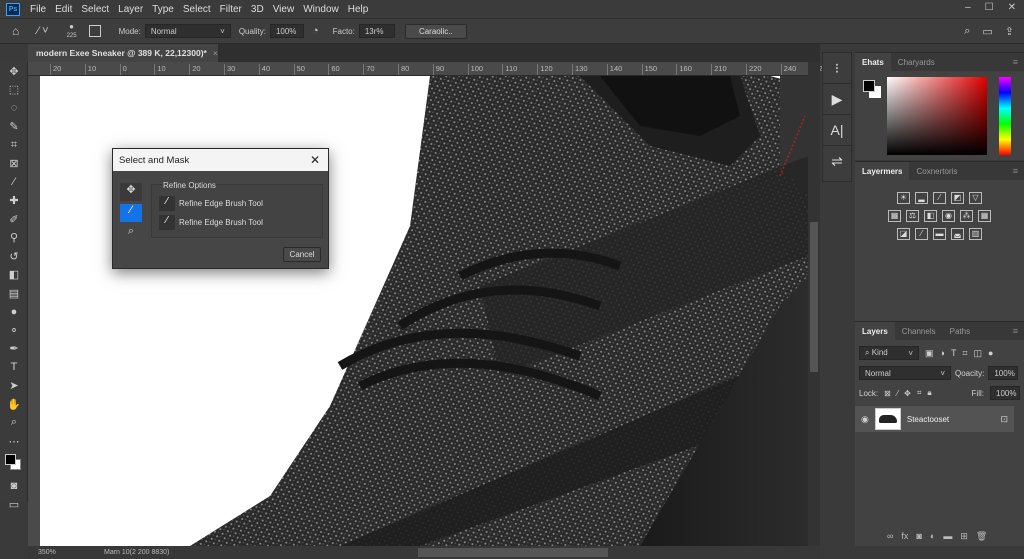  I want to click on brush-tool-icon: ⁄ ˅, so click(42, 31).